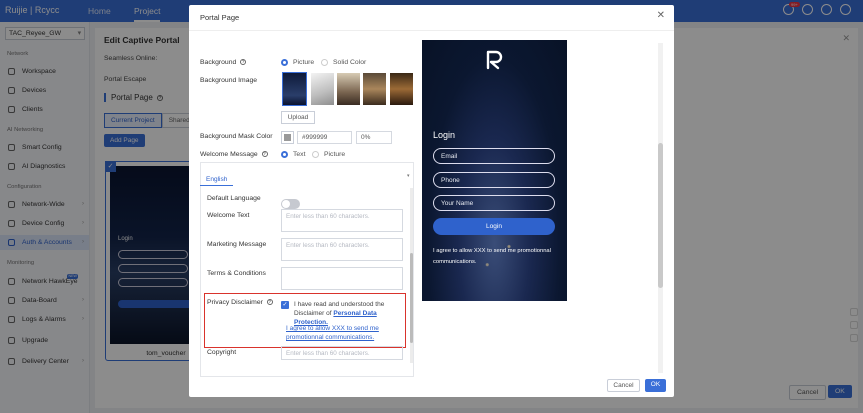  What do you see at coordinates (285, 305) in the screenshot?
I see `privacy-checkbox: ✓` at bounding box center [285, 305].